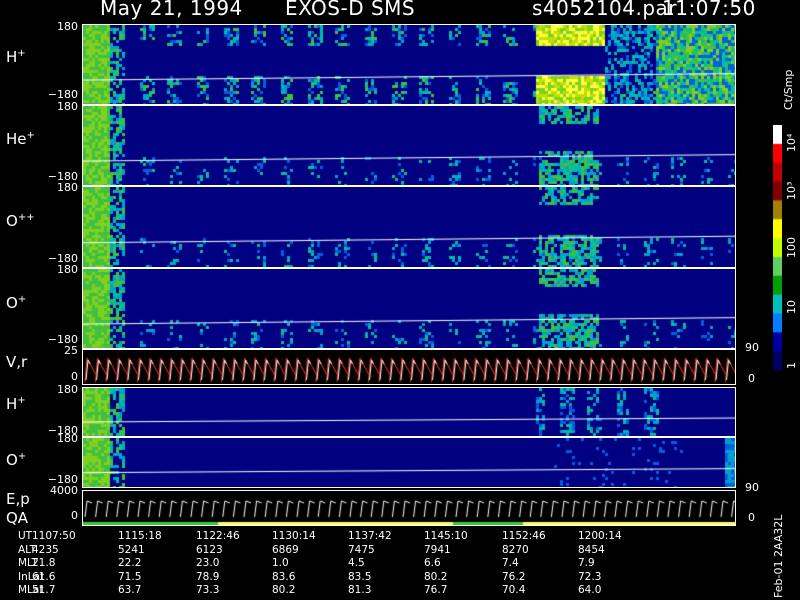  Describe the element at coordinates (515, 549) in the screenshot. I see `table-cell: 8270` at that location.